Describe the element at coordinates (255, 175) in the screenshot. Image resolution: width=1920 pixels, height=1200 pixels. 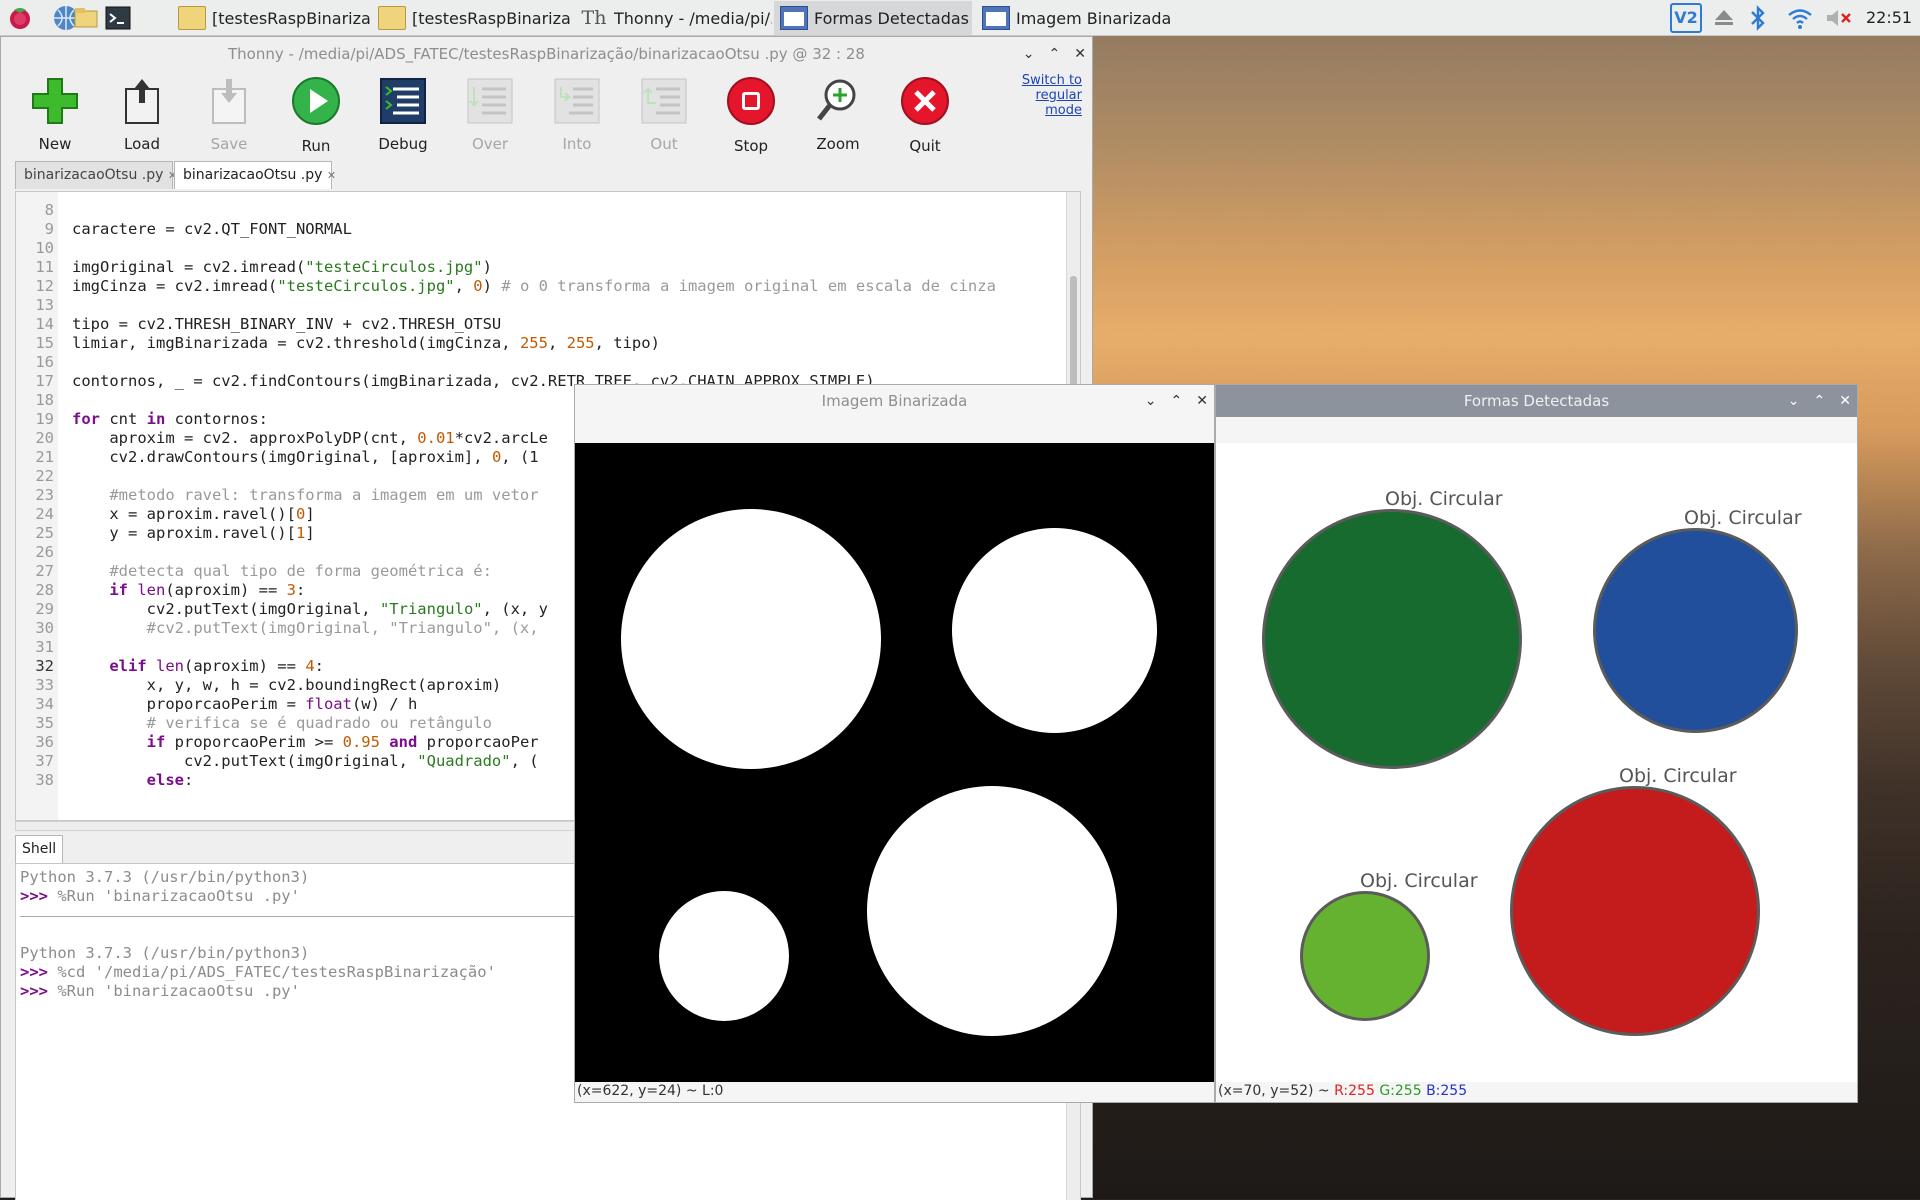
I see `editor-tab-2: binarizacaoOtsu .py ✕` at that location.